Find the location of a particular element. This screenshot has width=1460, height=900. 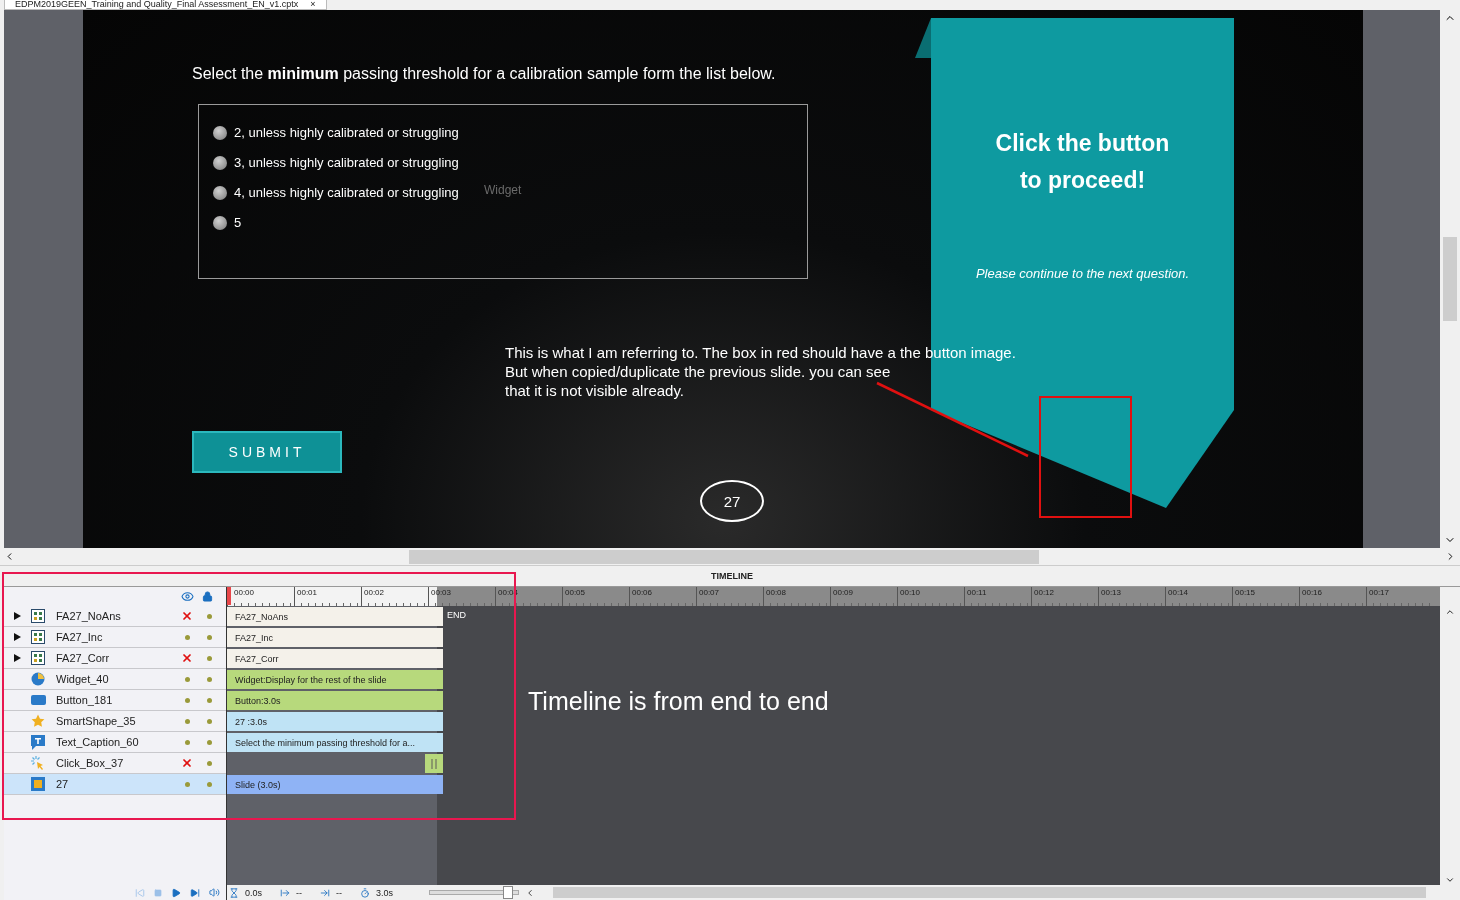

pie-chart-icon is located at coordinates (38, 679).